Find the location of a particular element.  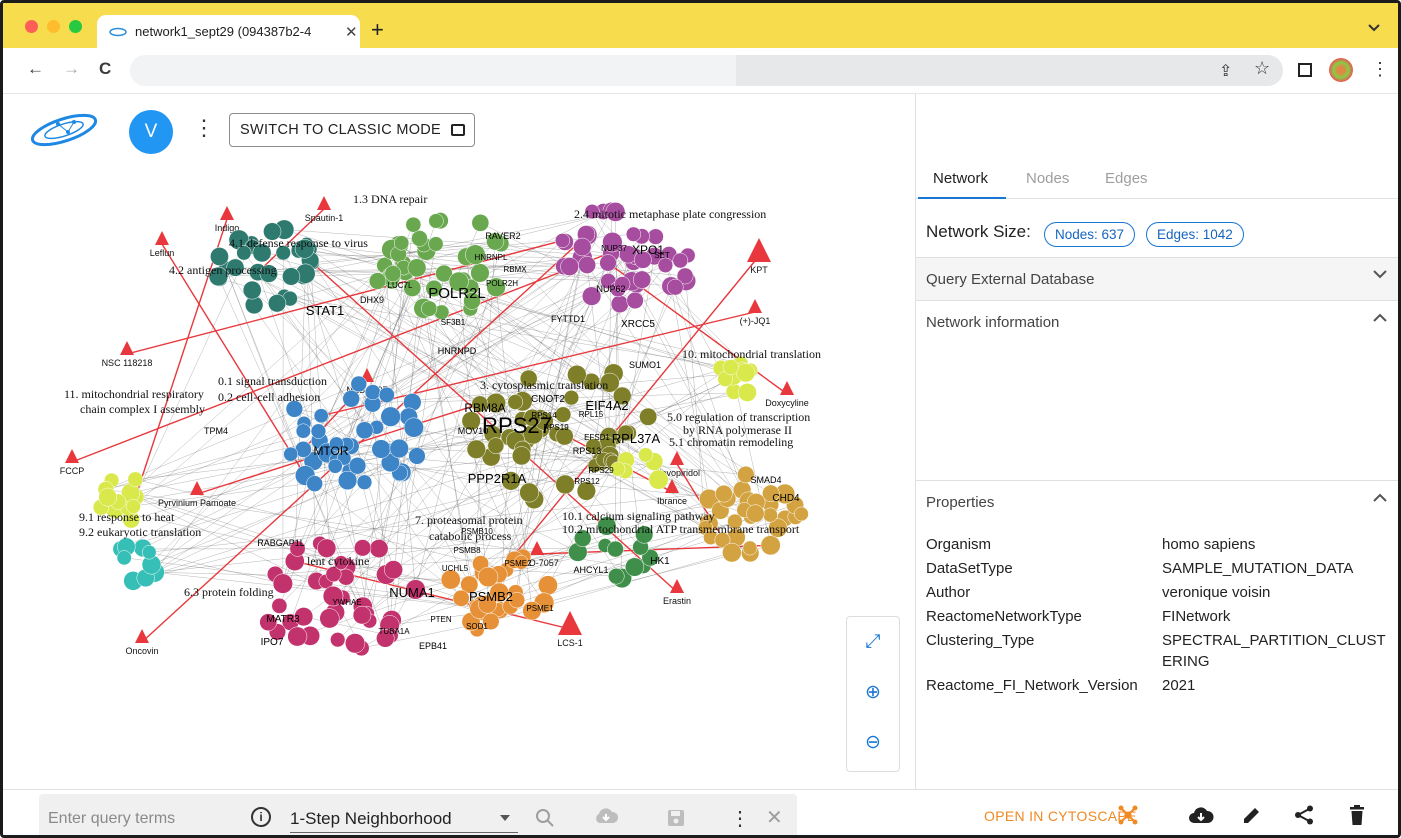

tab-edges: Edges is located at coordinates (1126, 178).